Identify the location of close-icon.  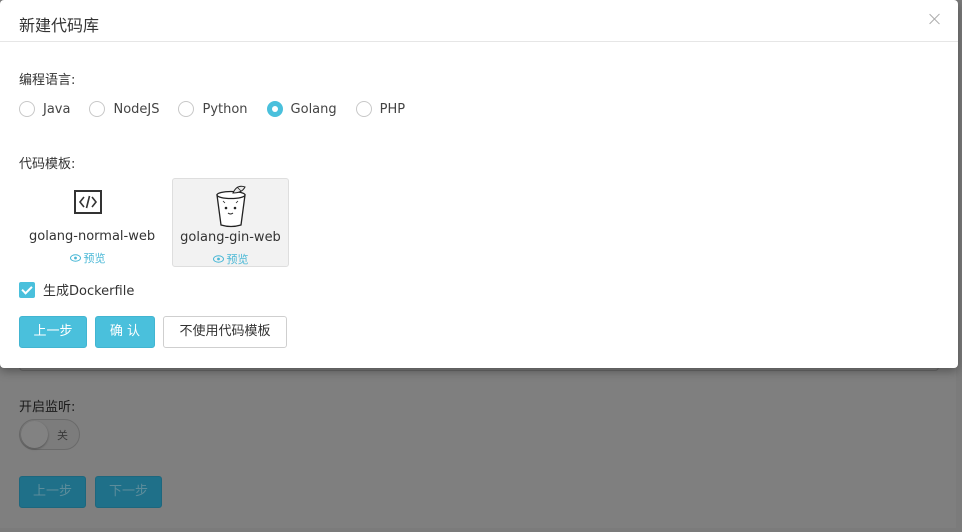
(935, 19).